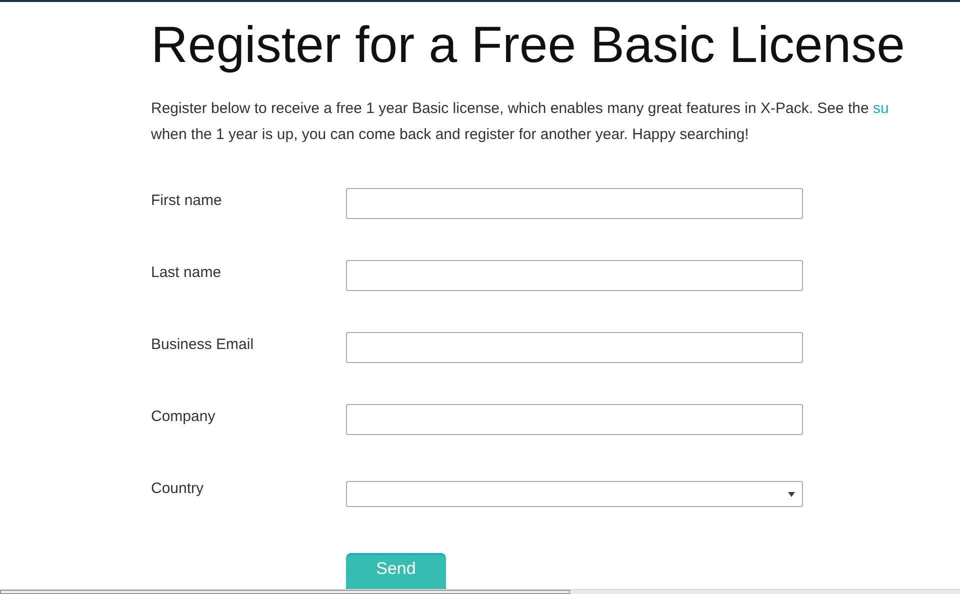  Describe the element at coordinates (520, 122) in the screenshot. I see `intro-text: Register below to receive a free 1 year Basic license, which enables many great features in X-Pack. See the su when the 1 year is up, you can come back and register for another year. Happy searching!` at that location.